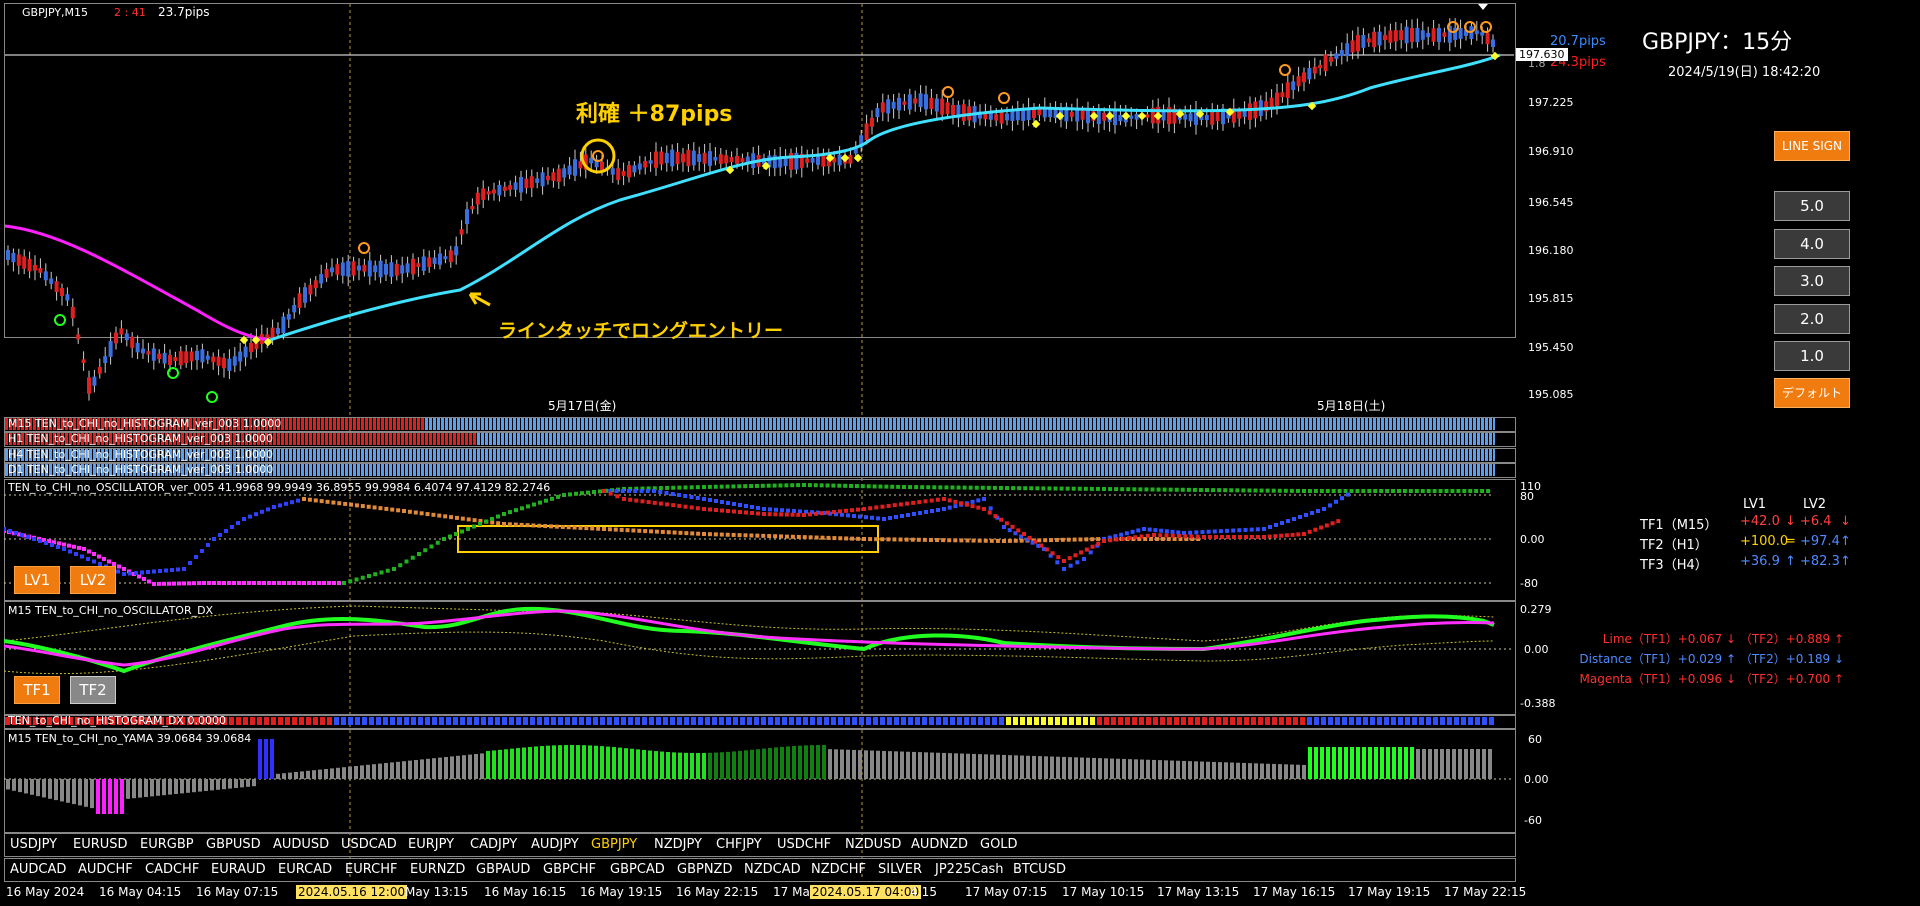  What do you see at coordinates (233, 844) in the screenshot?
I see `symbol-button-gbpusd: GBPUSD` at bounding box center [233, 844].